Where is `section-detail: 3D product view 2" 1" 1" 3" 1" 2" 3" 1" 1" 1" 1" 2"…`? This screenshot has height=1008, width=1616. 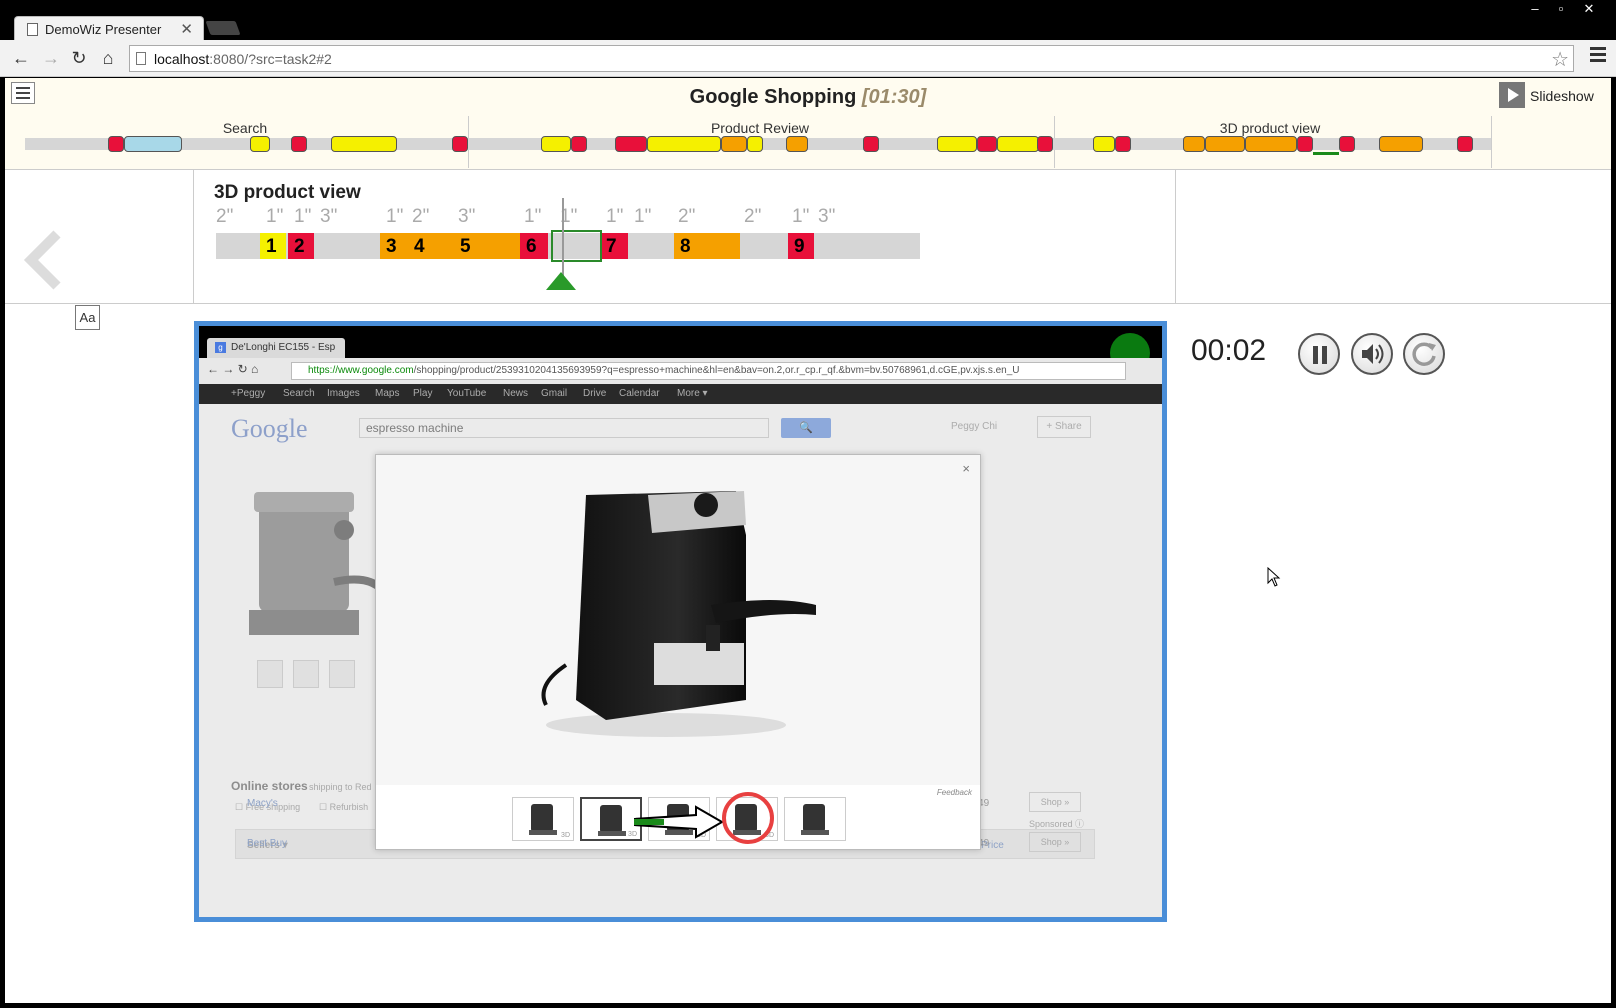
section-detail: 3D product view 2" 1" 1" 3" 1" 2" 3" 1" 1" 1" 1" 2"… is located at coordinates (808, 237).